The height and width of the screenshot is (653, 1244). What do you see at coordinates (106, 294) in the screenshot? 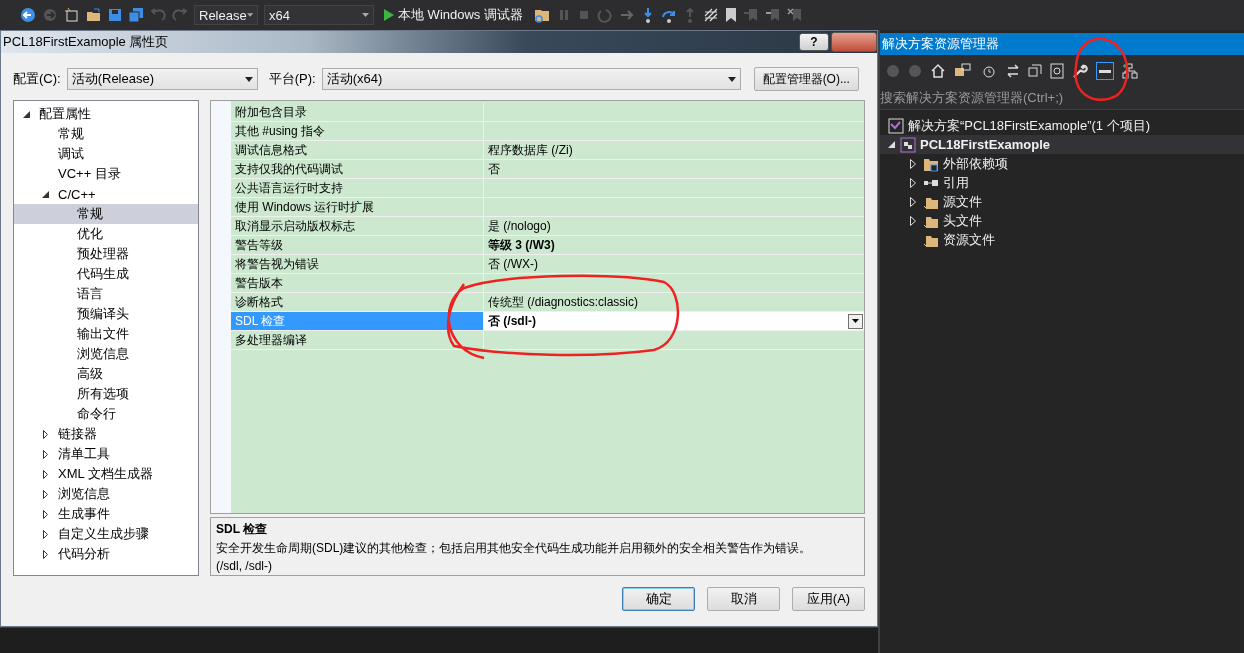
I see `tree-item: 语言` at bounding box center [106, 294].